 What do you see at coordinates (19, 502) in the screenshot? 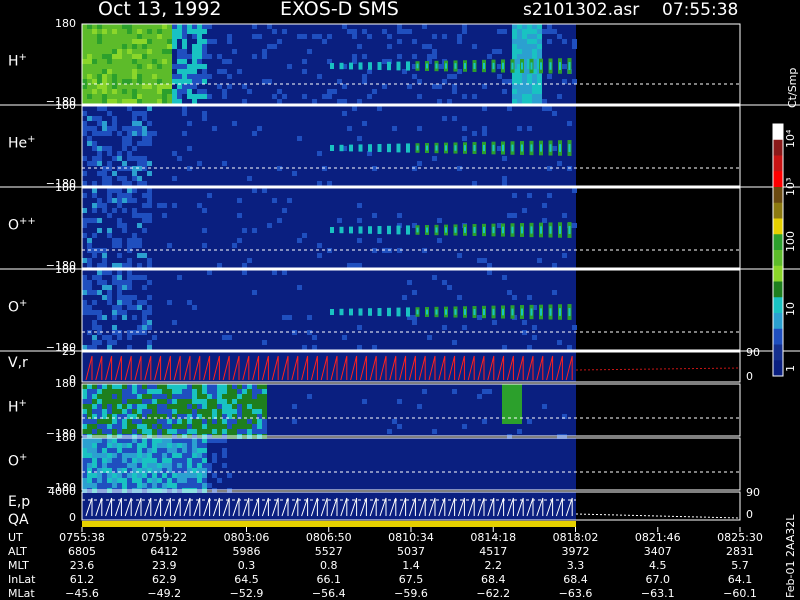
I see `panel-label-7: E,p` at bounding box center [19, 502].